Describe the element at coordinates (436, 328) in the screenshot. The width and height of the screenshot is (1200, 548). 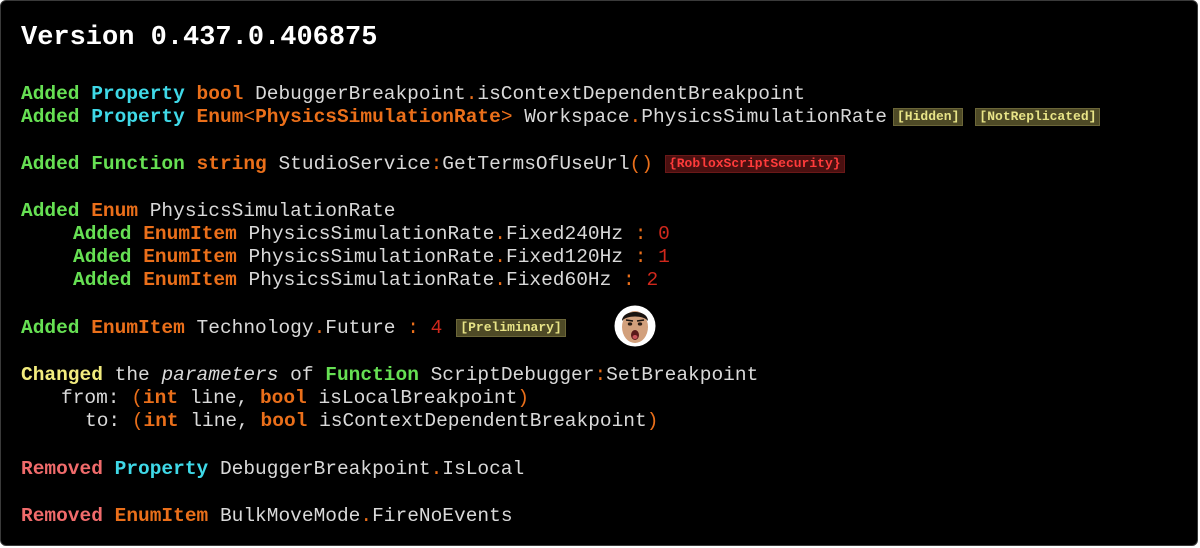
I see `enum-value: 4` at that location.